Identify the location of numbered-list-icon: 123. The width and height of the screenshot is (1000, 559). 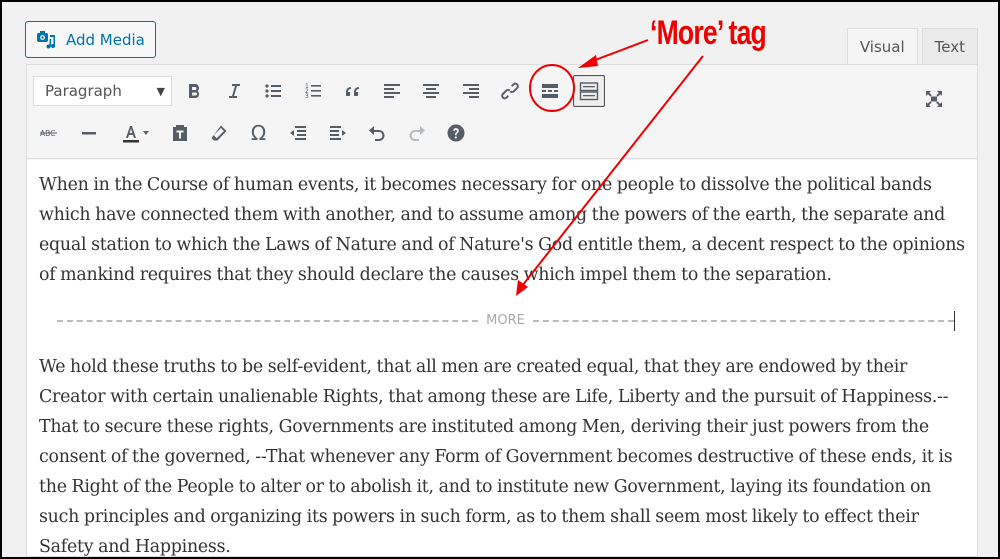
(313, 91).